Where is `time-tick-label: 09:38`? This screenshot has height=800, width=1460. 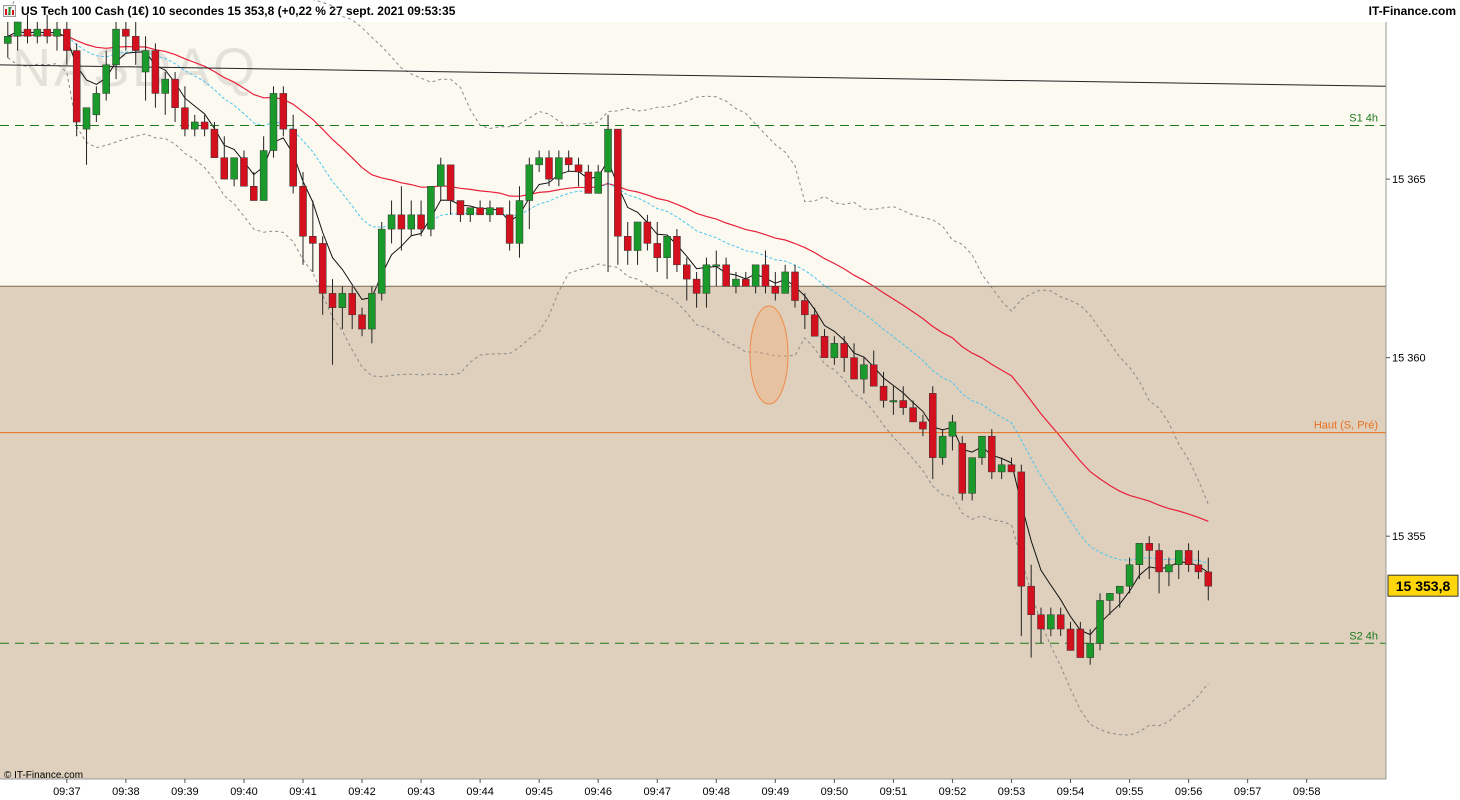
time-tick-label: 09:38 is located at coordinates (126, 792).